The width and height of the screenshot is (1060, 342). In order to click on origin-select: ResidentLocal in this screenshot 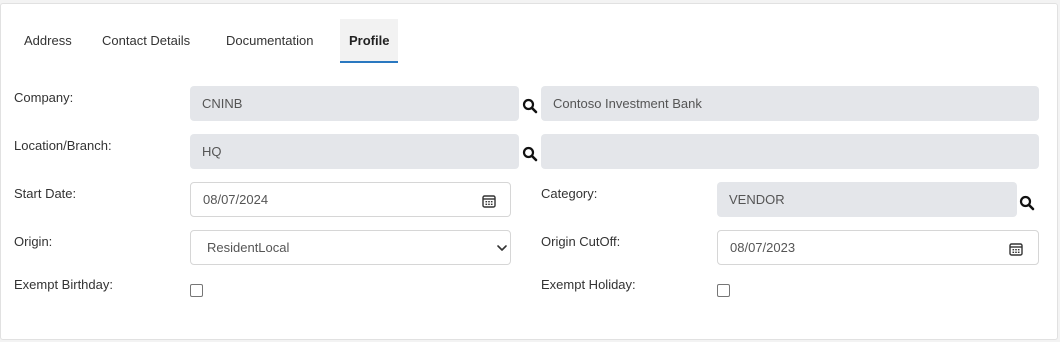, I will do `click(350, 247)`.